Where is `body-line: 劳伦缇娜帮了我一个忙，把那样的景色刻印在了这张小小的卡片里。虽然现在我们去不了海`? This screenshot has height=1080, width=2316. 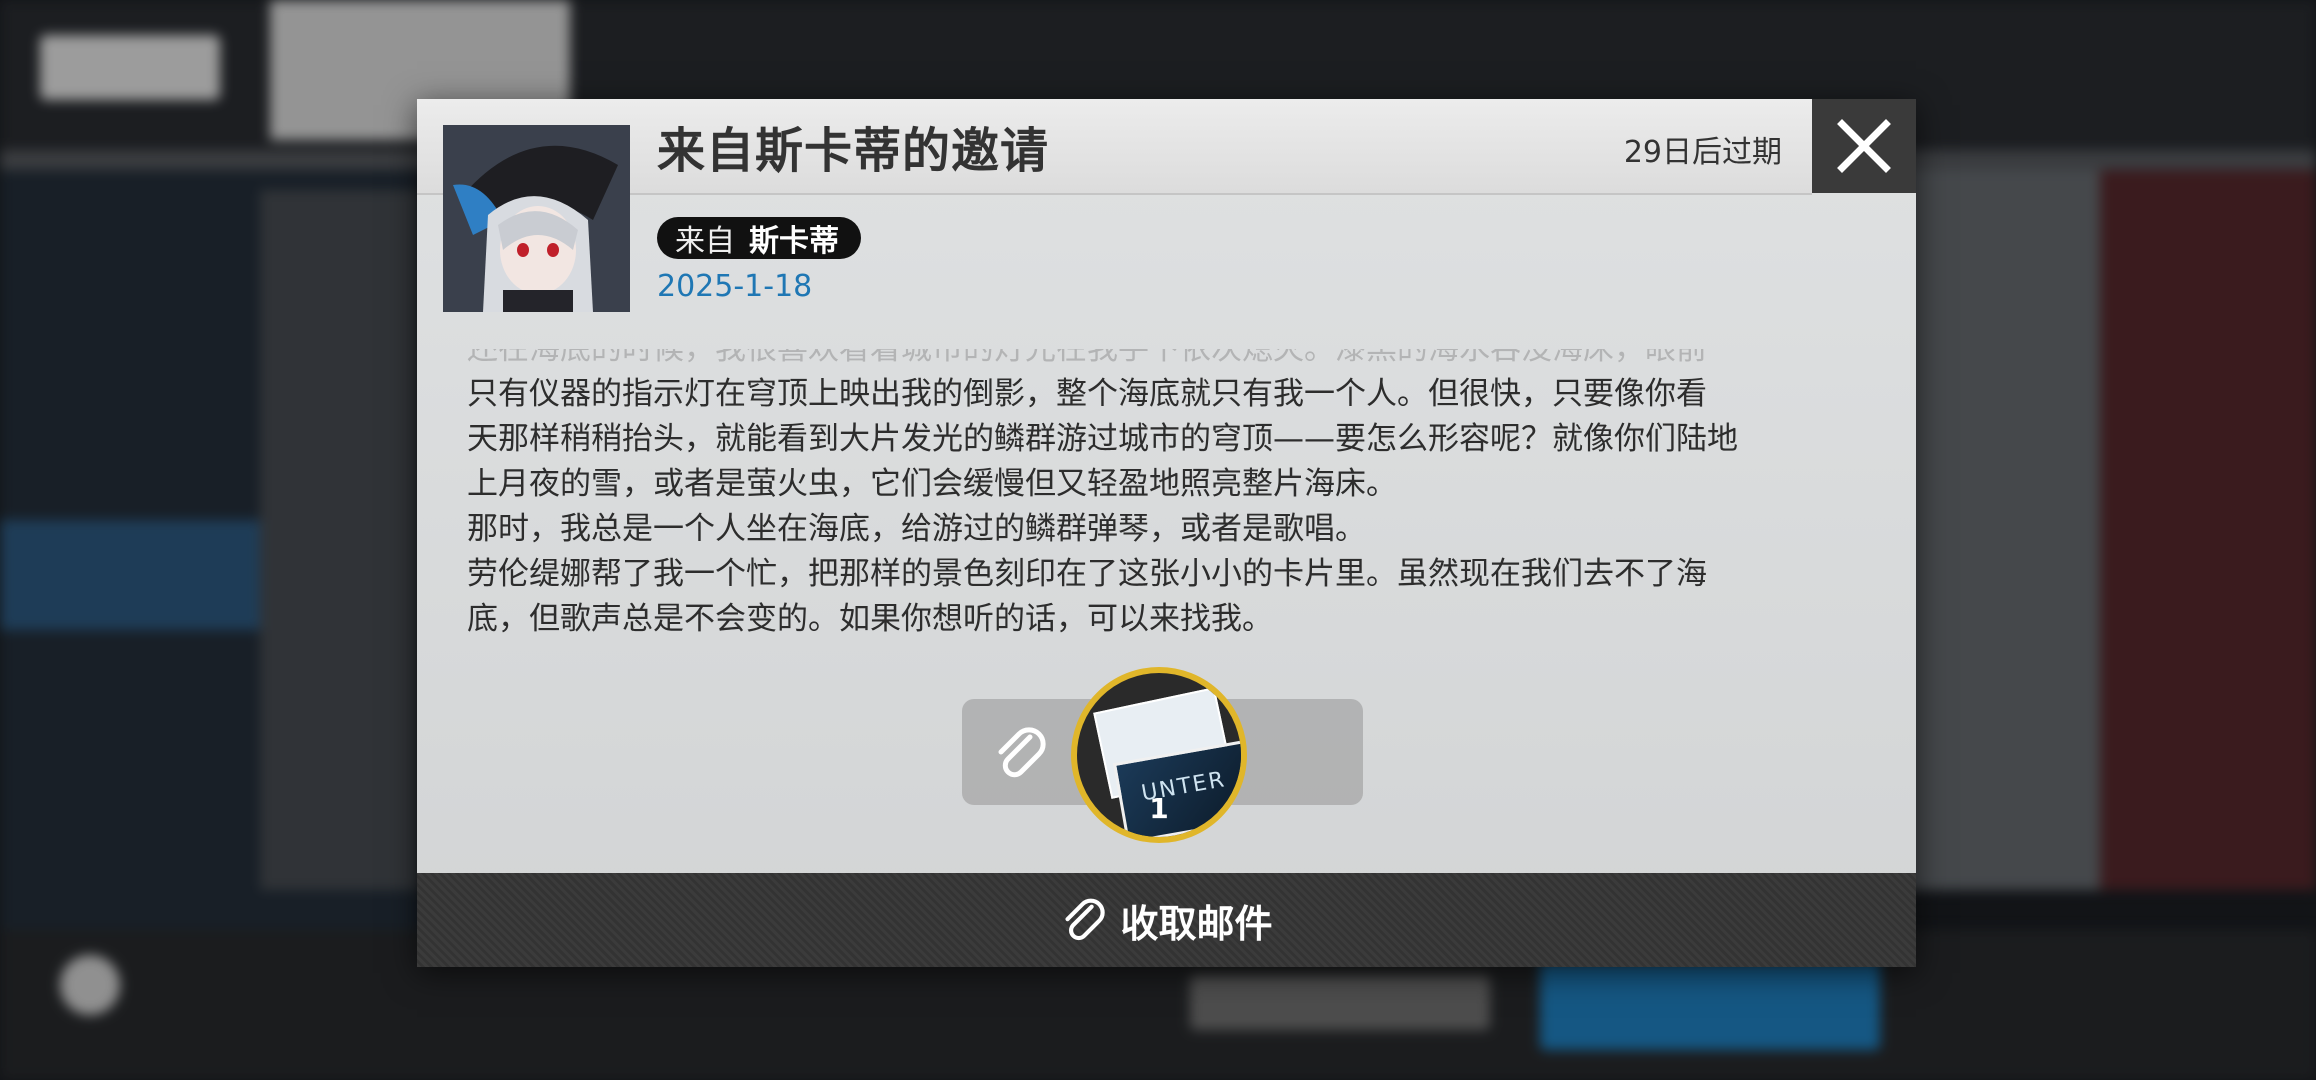 body-line: 劳伦缇娜帮了我一个忙，把那样的景色刻印在了这张小小的卡片里。虽然现在我们去不了海 is located at coordinates (1087, 574).